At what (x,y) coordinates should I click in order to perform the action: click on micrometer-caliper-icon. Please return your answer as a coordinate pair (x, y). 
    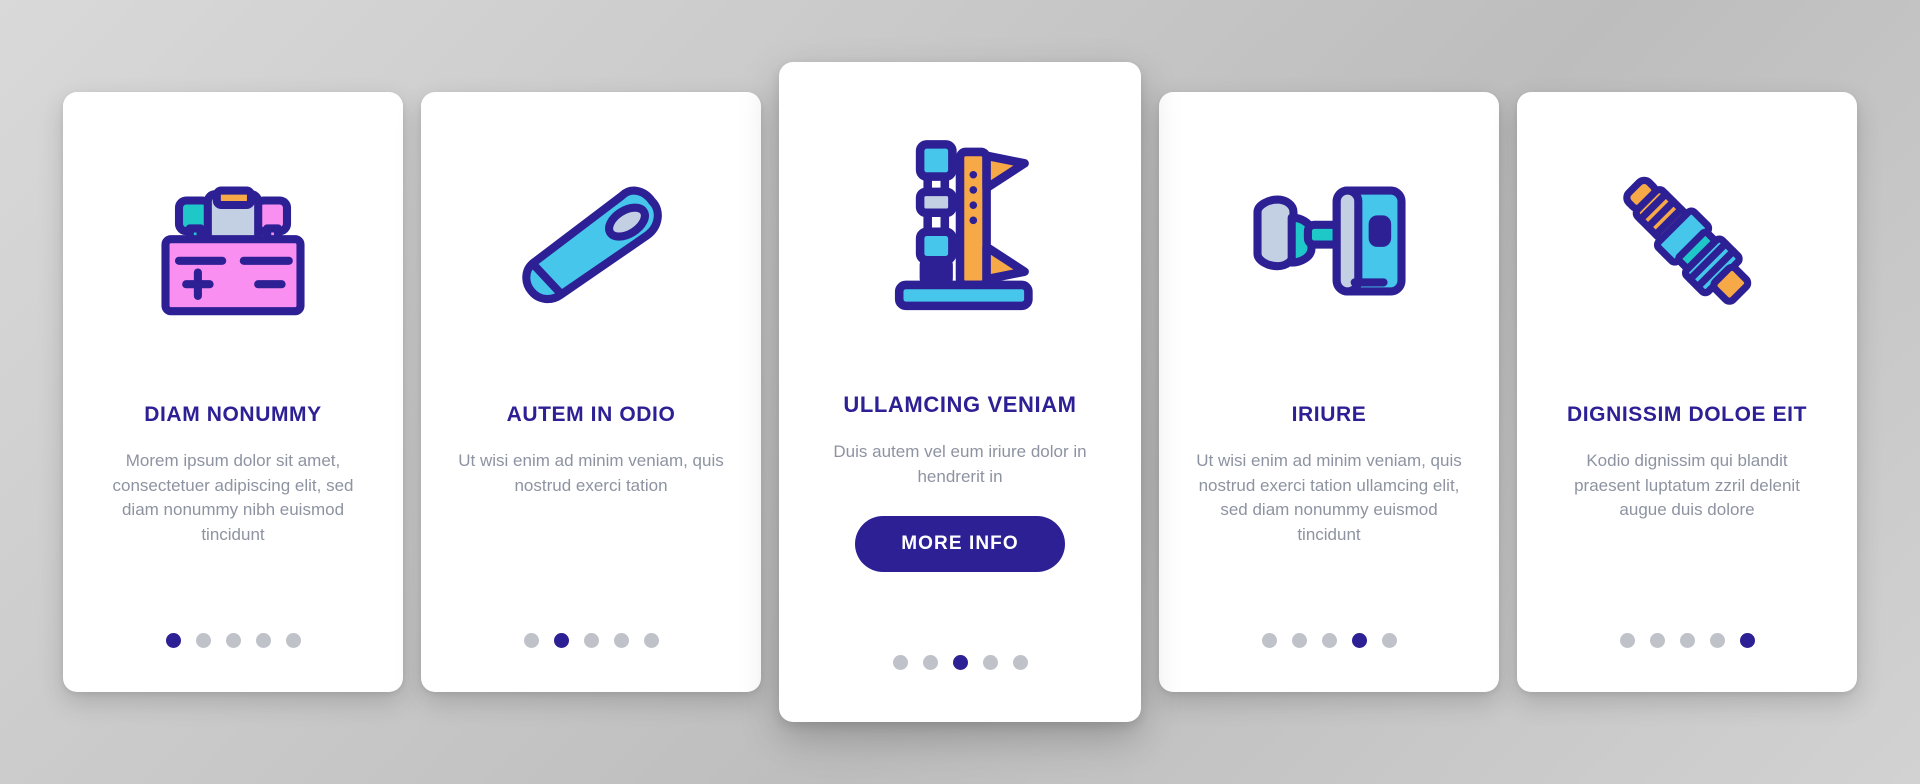
    Looking at the image, I should click on (960, 227).